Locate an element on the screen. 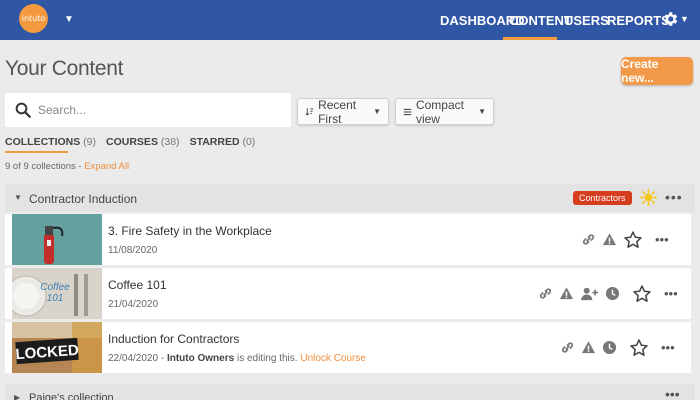  locked-sign-thumbnail: LOCKED is located at coordinates (57, 347).